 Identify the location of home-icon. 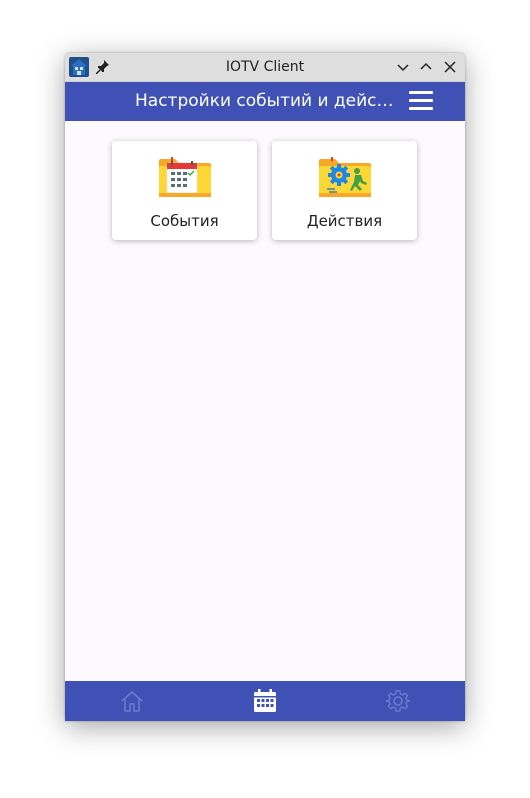
(132, 701).